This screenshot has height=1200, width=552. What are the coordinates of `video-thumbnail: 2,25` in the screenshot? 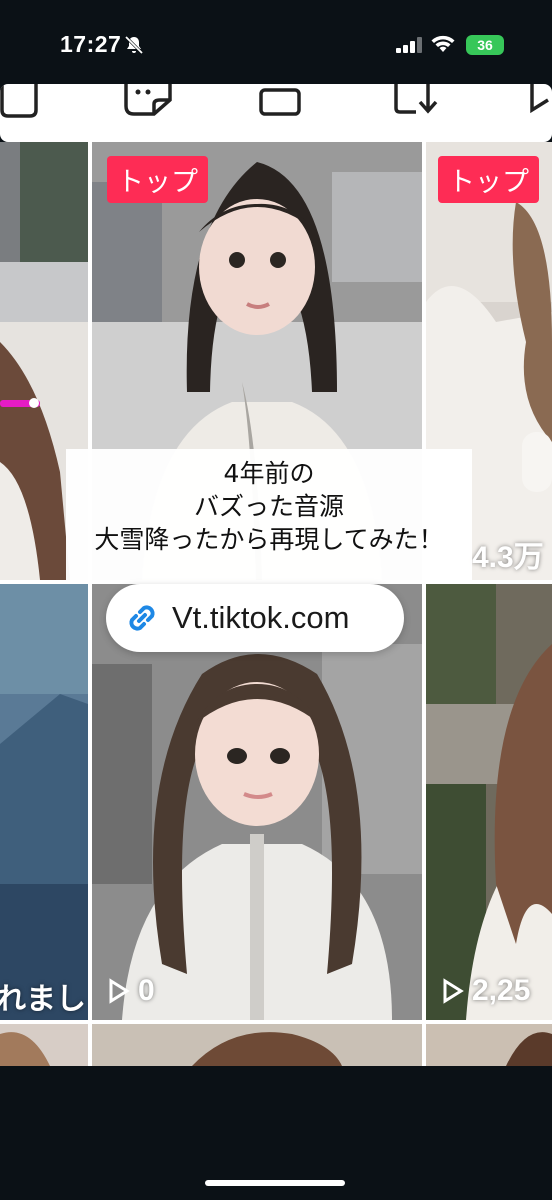 It's located at (489, 802).